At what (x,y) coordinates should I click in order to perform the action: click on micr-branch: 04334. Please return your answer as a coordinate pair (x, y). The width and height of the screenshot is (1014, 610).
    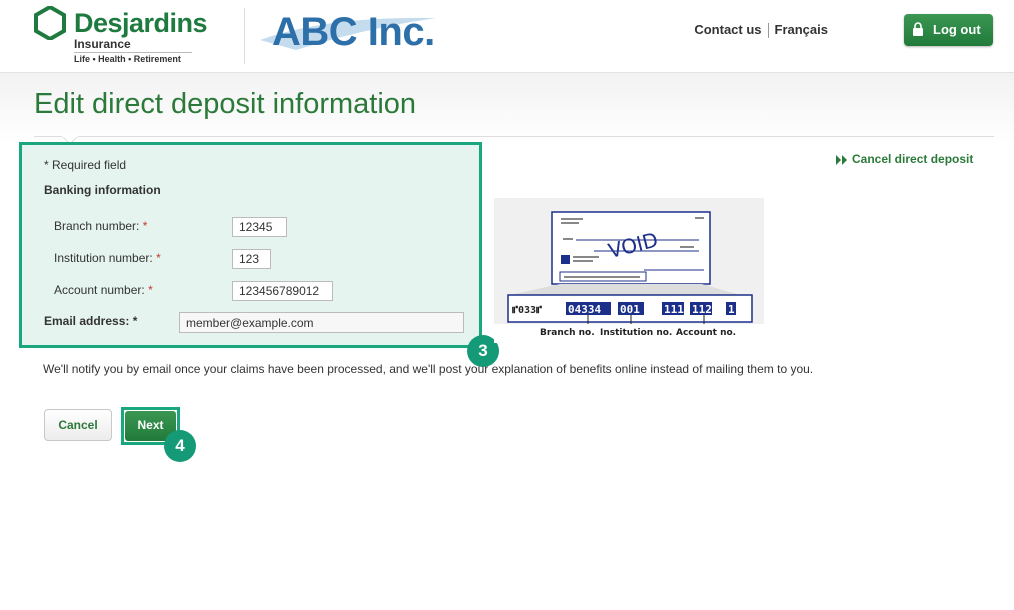
    Looking at the image, I should click on (584, 309).